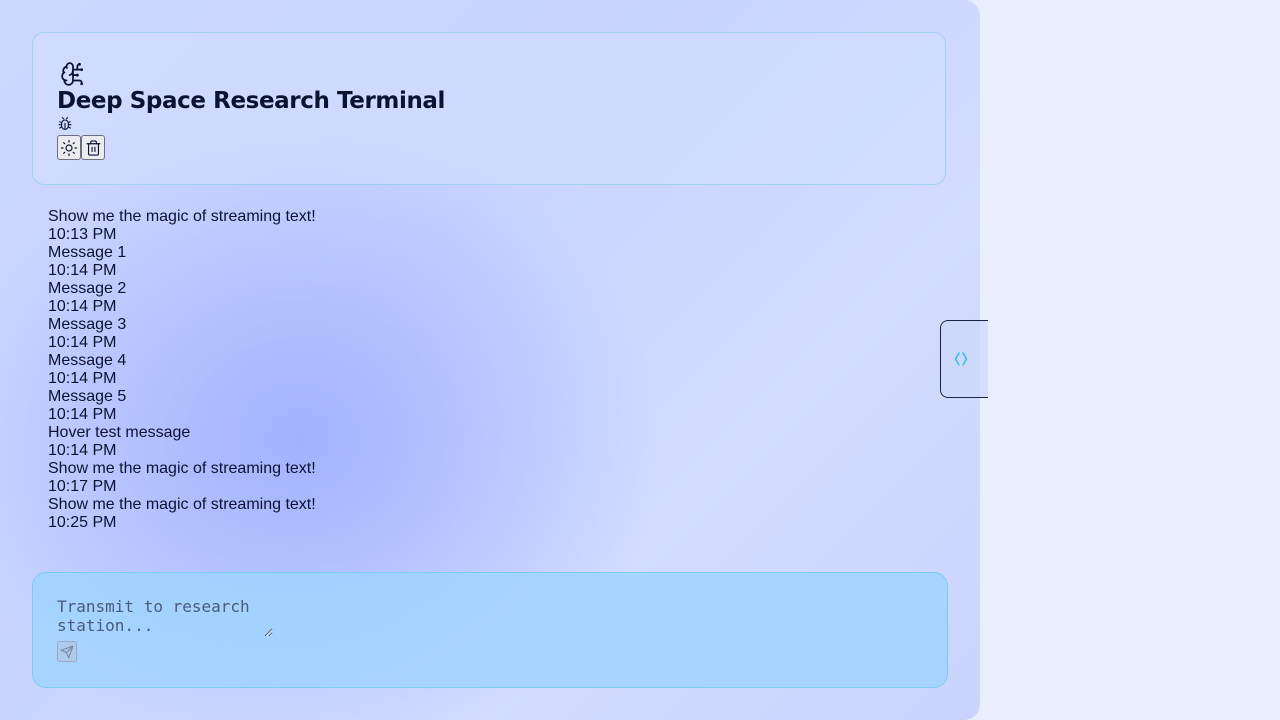 The width and height of the screenshot is (1280, 720). I want to click on message-text: Message 3, so click(87, 324).